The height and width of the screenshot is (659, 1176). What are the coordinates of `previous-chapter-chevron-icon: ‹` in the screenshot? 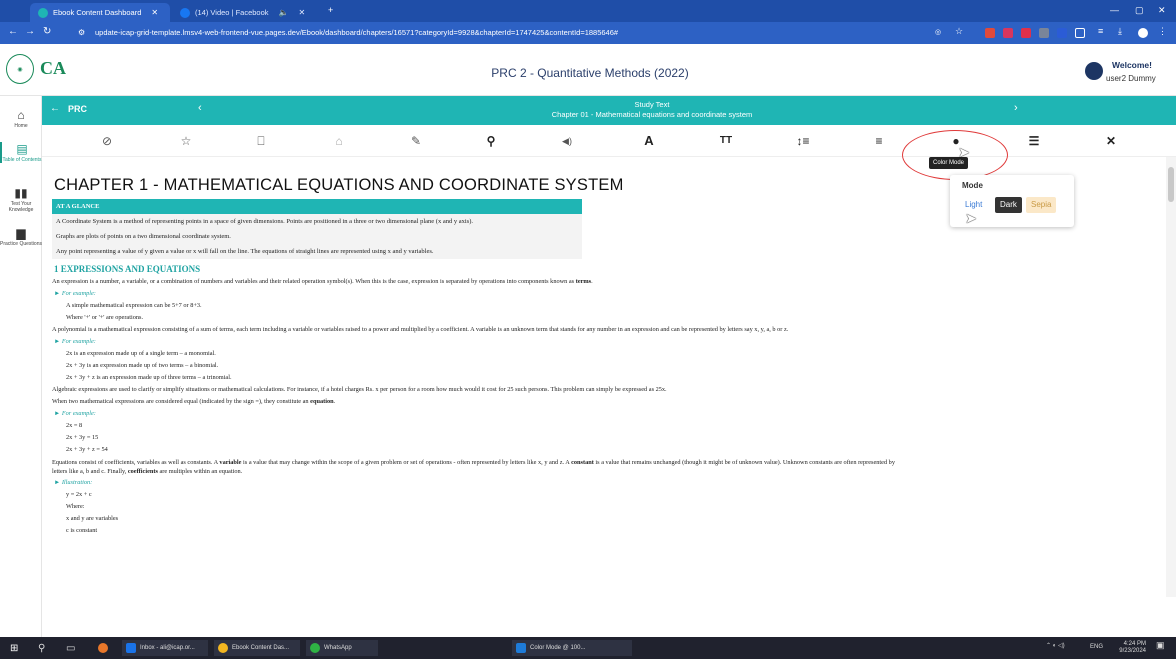 It's located at (200, 108).